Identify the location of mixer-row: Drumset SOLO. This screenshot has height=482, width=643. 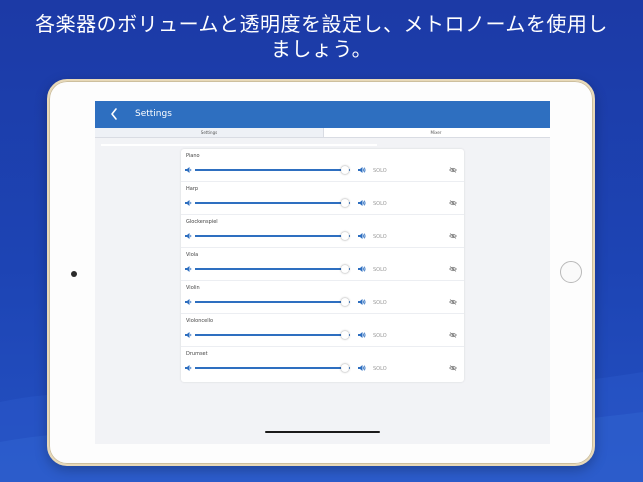
(322, 363).